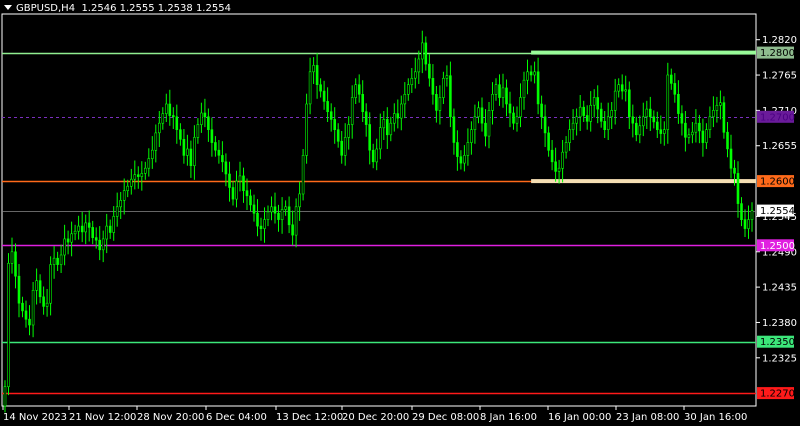 Image resolution: width=800 pixels, height=426 pixels. Describe the element at coordinates (579, 417) in the screenshot. I see `x-tick-label: 16 Jan 00:00` at that location.